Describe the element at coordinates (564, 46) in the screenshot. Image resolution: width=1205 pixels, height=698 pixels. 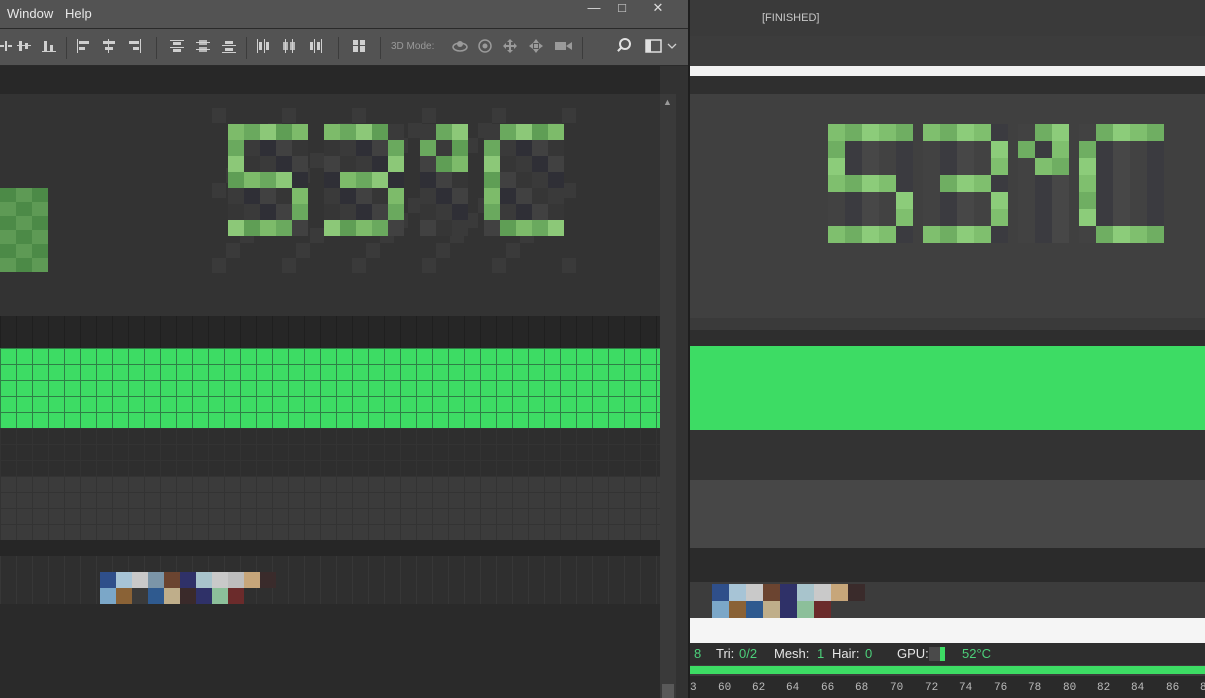
I see `scale-3d-icon` at that location.